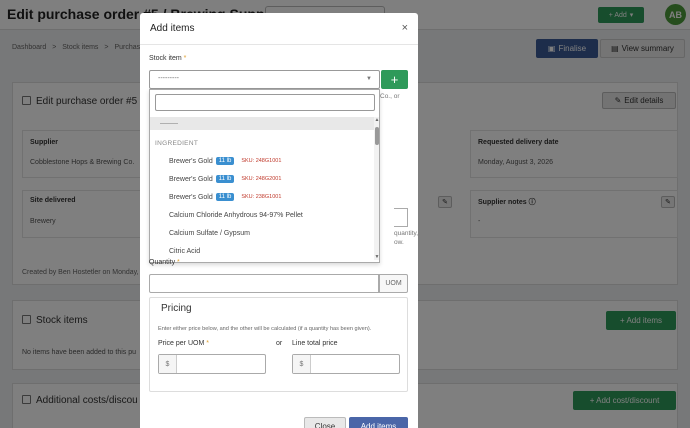 The image size is (690, 428). What do you see at coordinates (236, 215) in the screenshot?
I see `option-name: Calcium Chloride Anhydrous 94-97% Pellet` at bounding box center [236, 215].